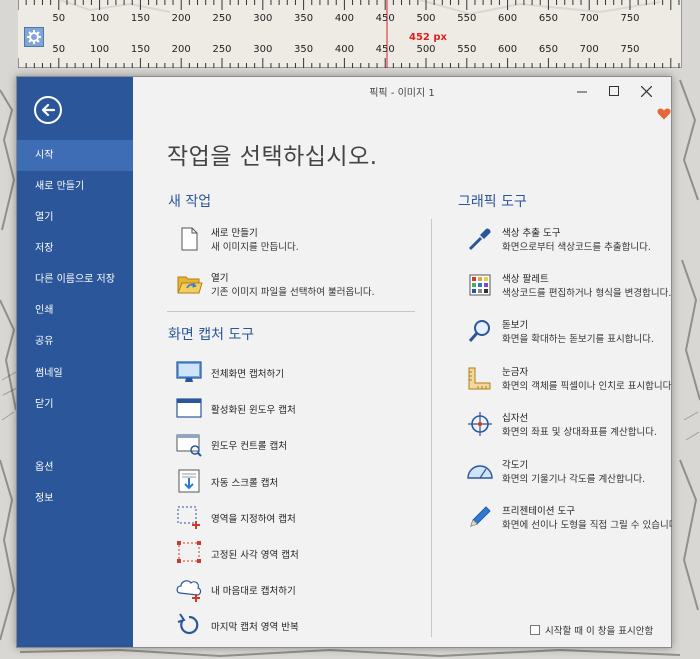 This screenshot has width=700, height=659. What do you see at coordinates (569, 380) in the screenshot?
I see `ruler-tool-item: 눈금자 화면의 객체를 픽셀이나 인치로 표시합니다.` at bounding box center [569, 380].